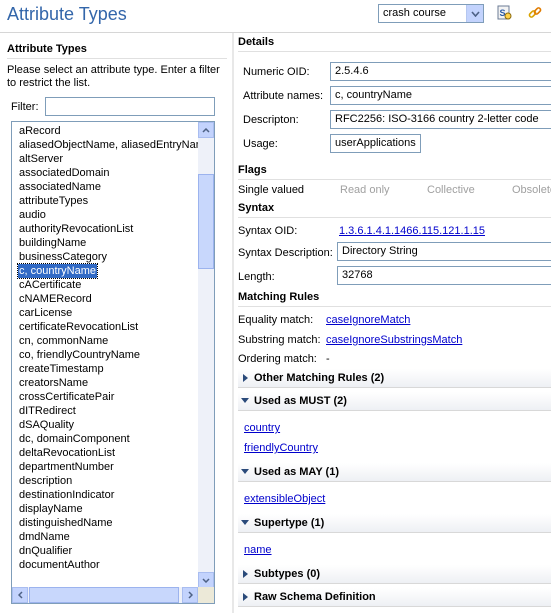 Image resolution: width=551 pixels, height=613 pixels. What do you see at coordinates (283, 96) in the screenshot?
I see `attribute-names-label: Attribute names:` at bounding box center [283, 96].